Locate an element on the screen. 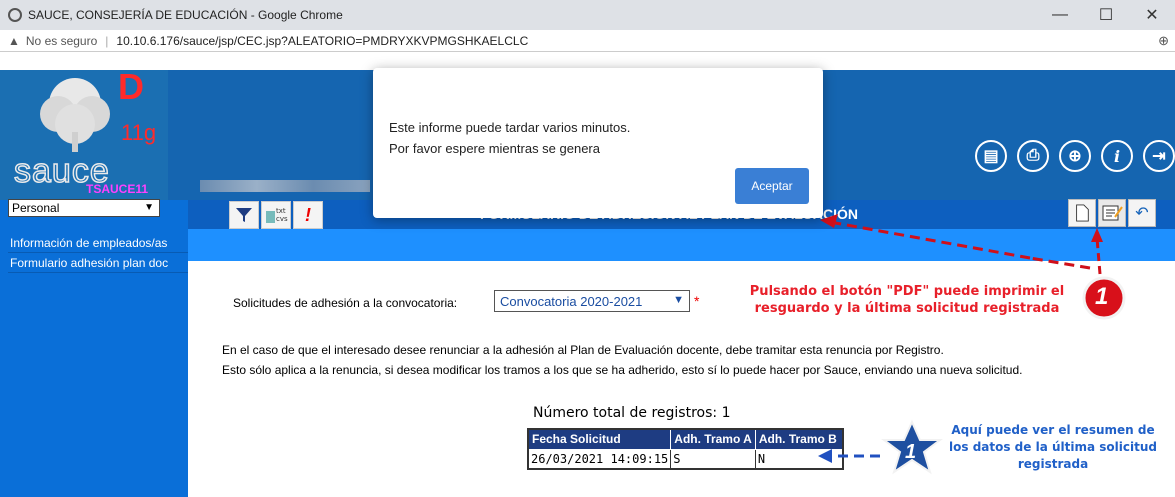 The image size is (1175, 497). blue-badge-number: 1 is located at coordinates (911, 452).